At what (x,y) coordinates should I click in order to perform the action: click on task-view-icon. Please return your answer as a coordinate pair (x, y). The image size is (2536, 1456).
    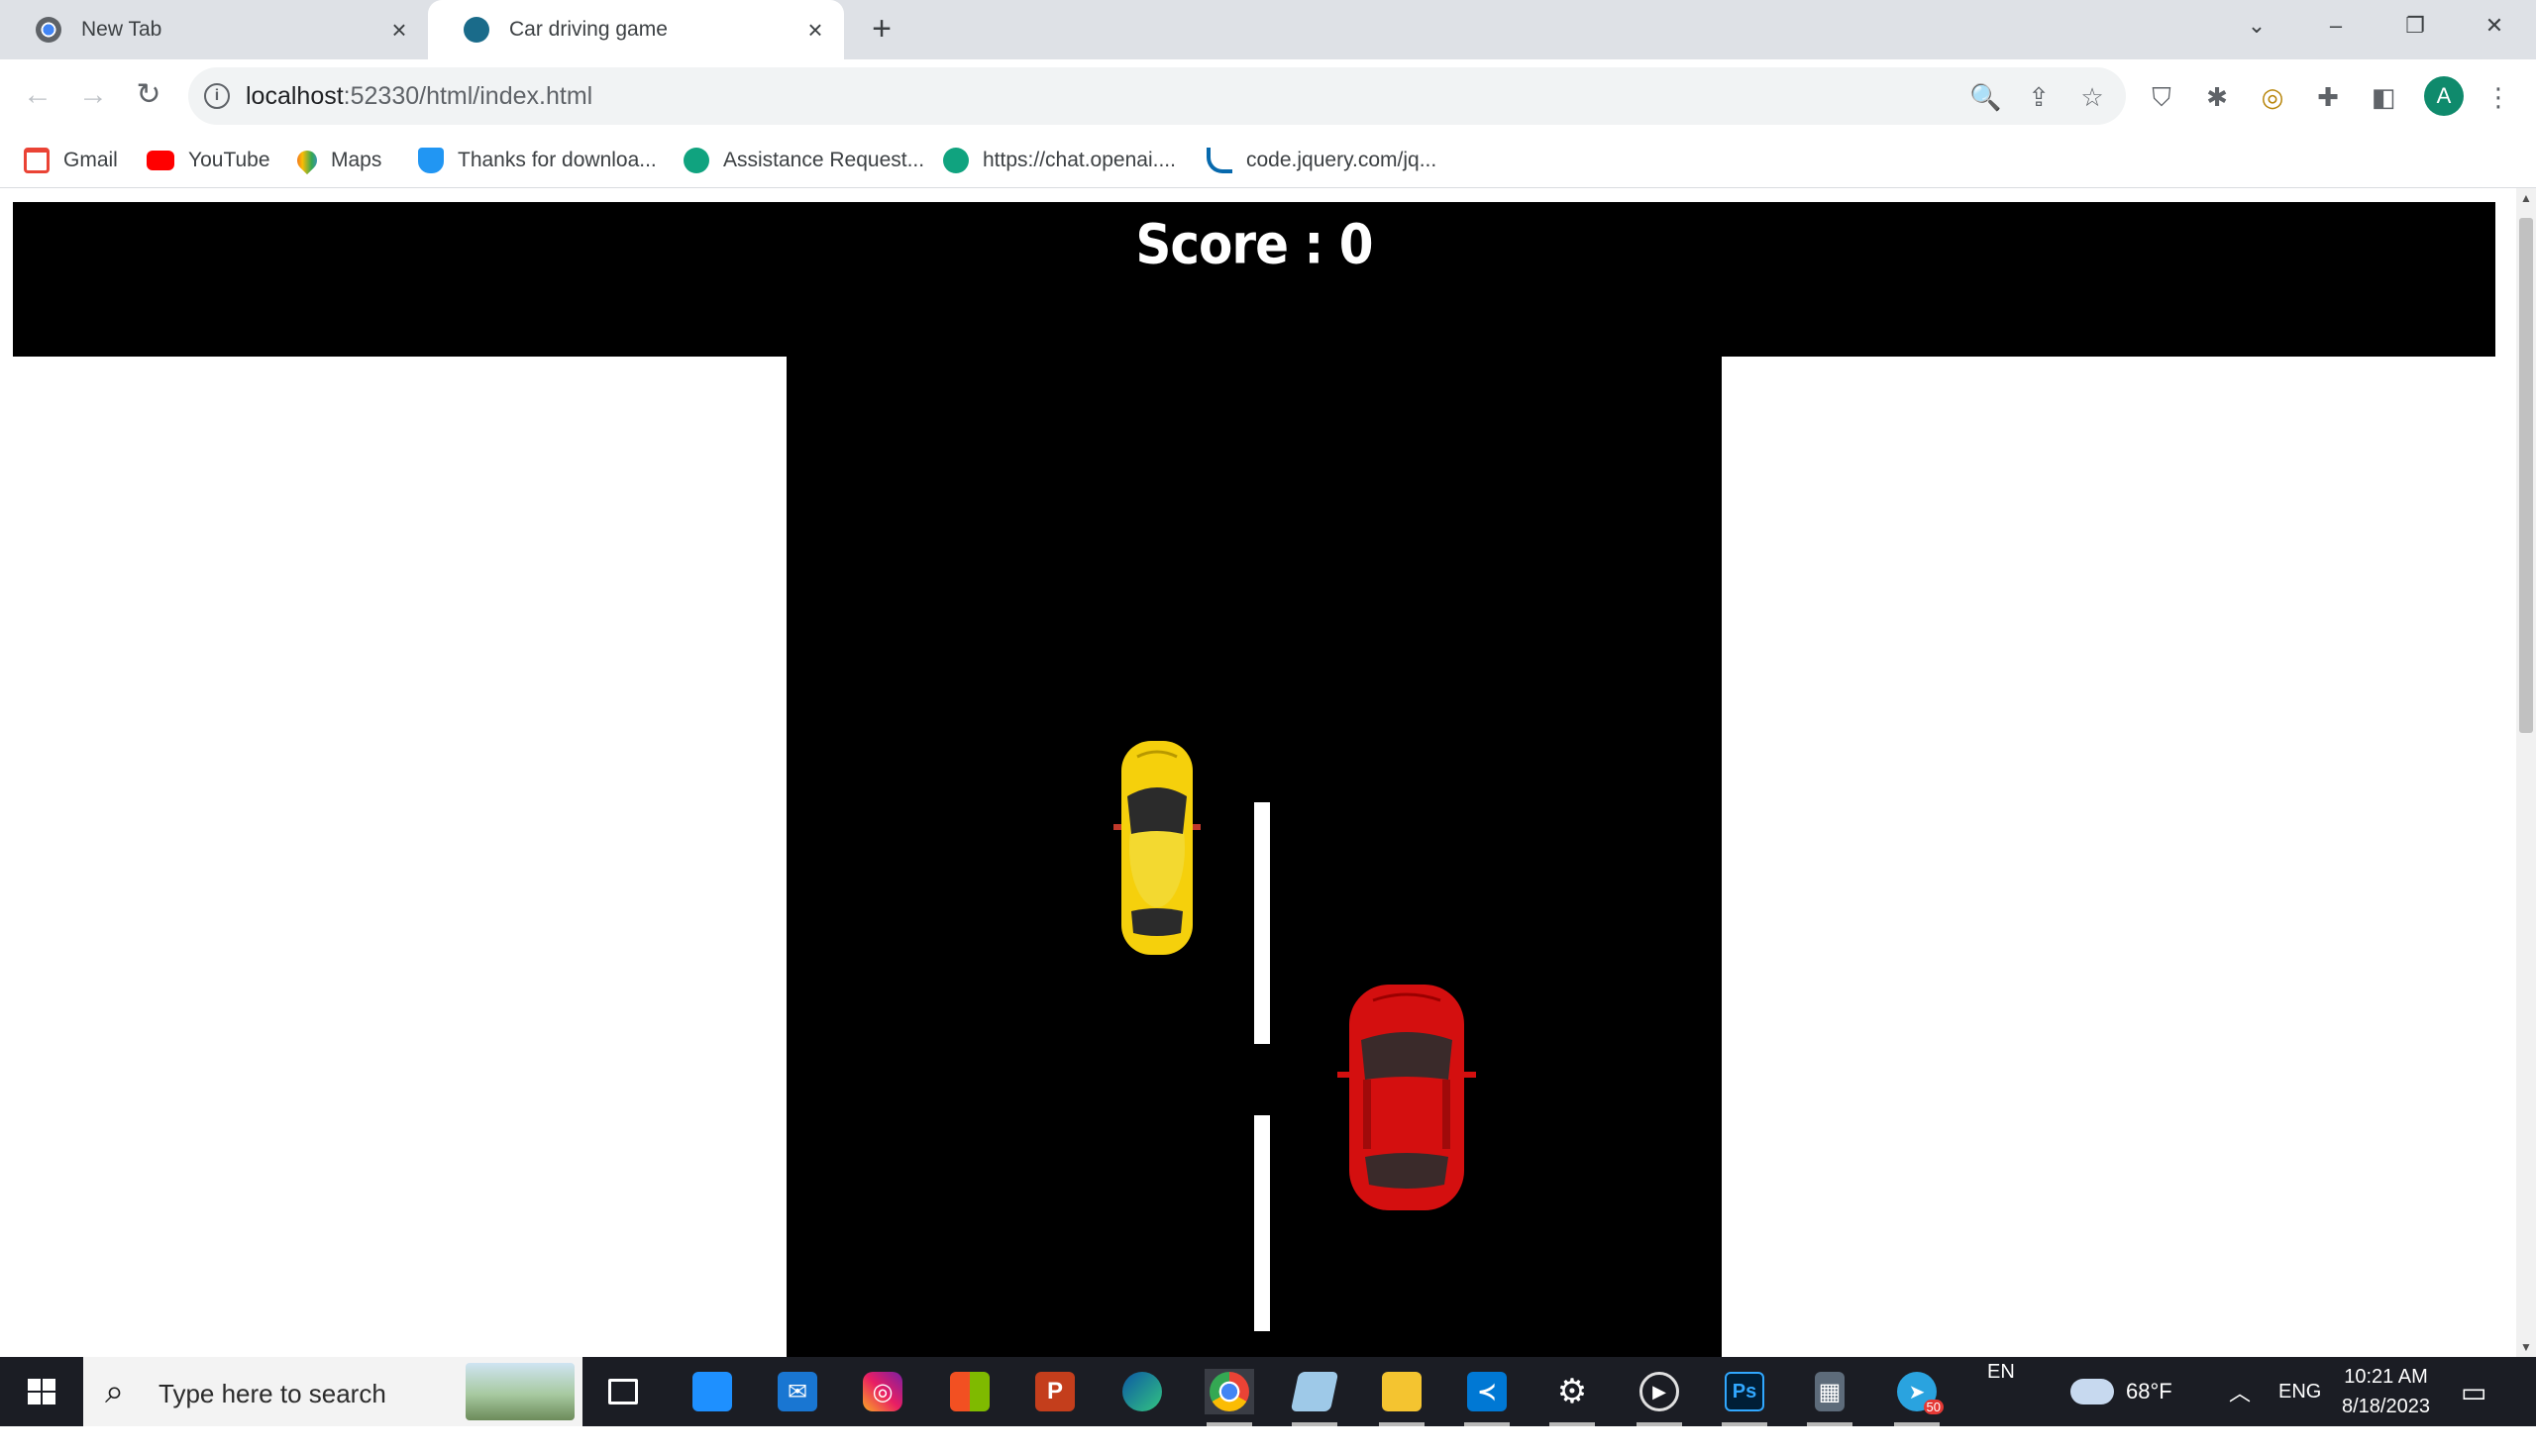
    Looking at the image, I should click on (623, 1391).